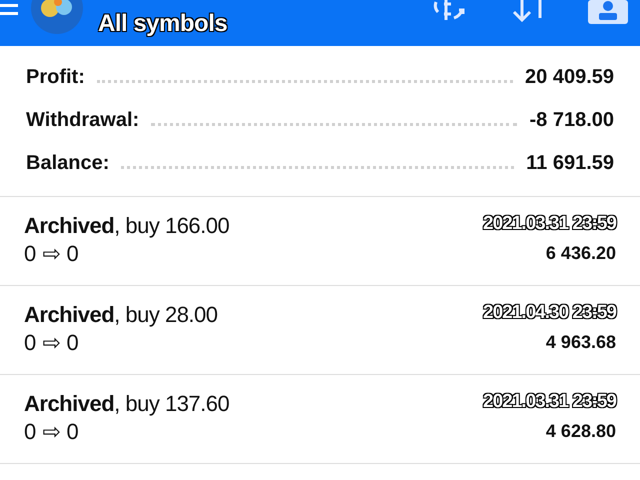 This screenshot has width=640, height=480. What do you see at coordinates (569, 77) in the screenshot?
I see `summary-value: 20 409.59` at bounding box center [569, 77].